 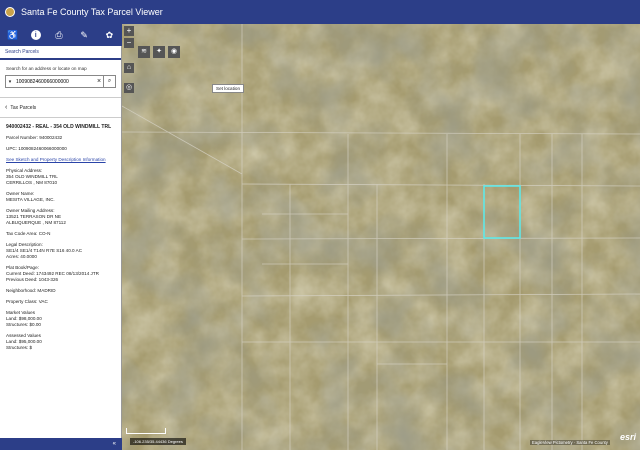 I want to click on breadcrumb: ‹ Tax Parcels, so click(x=63, y=107).